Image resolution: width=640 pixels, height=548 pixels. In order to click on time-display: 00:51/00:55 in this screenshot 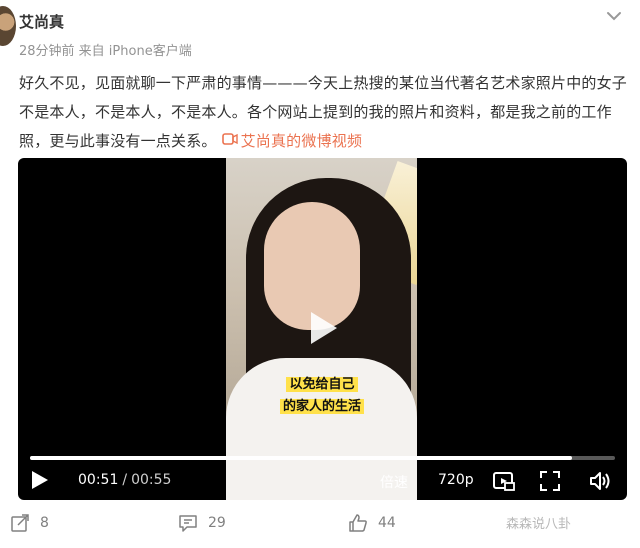, I will do `click(124, 480)`.